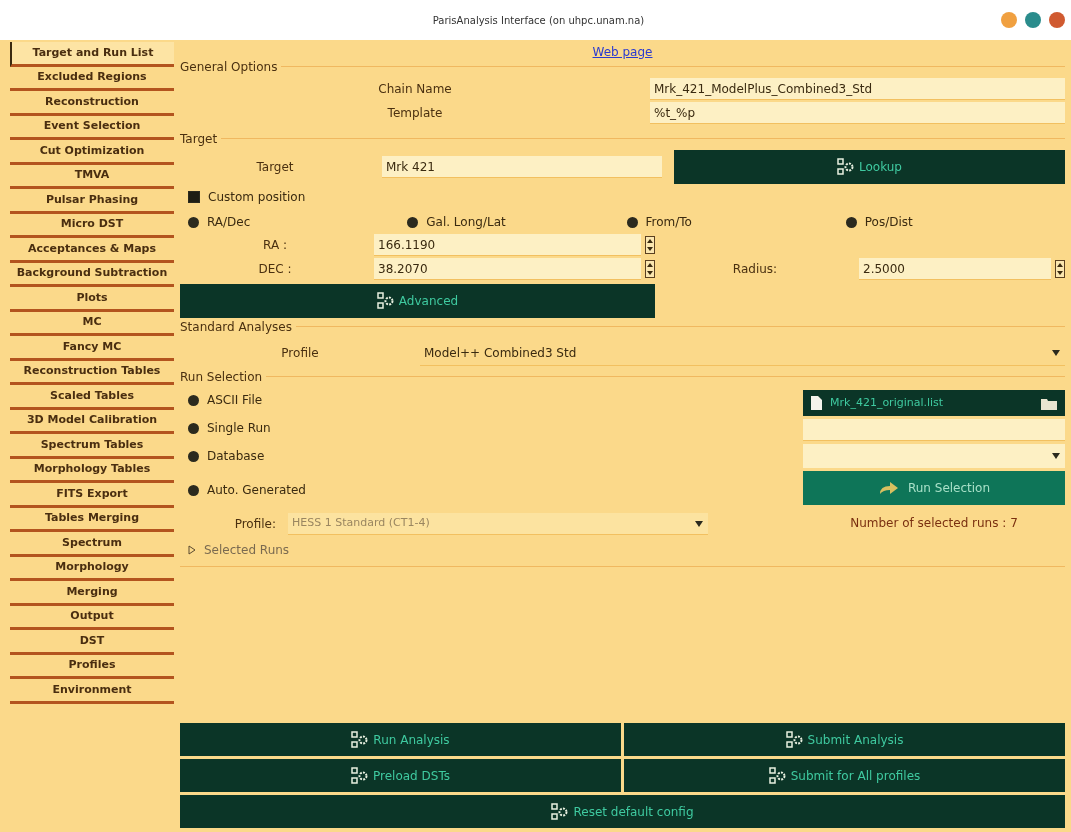 Image resolution: width=1071 pixels, height=832 pixels. Describe the element at coordinates (400, 775) in the screenshot. I see `action-button: Preload DSTs` at that location.